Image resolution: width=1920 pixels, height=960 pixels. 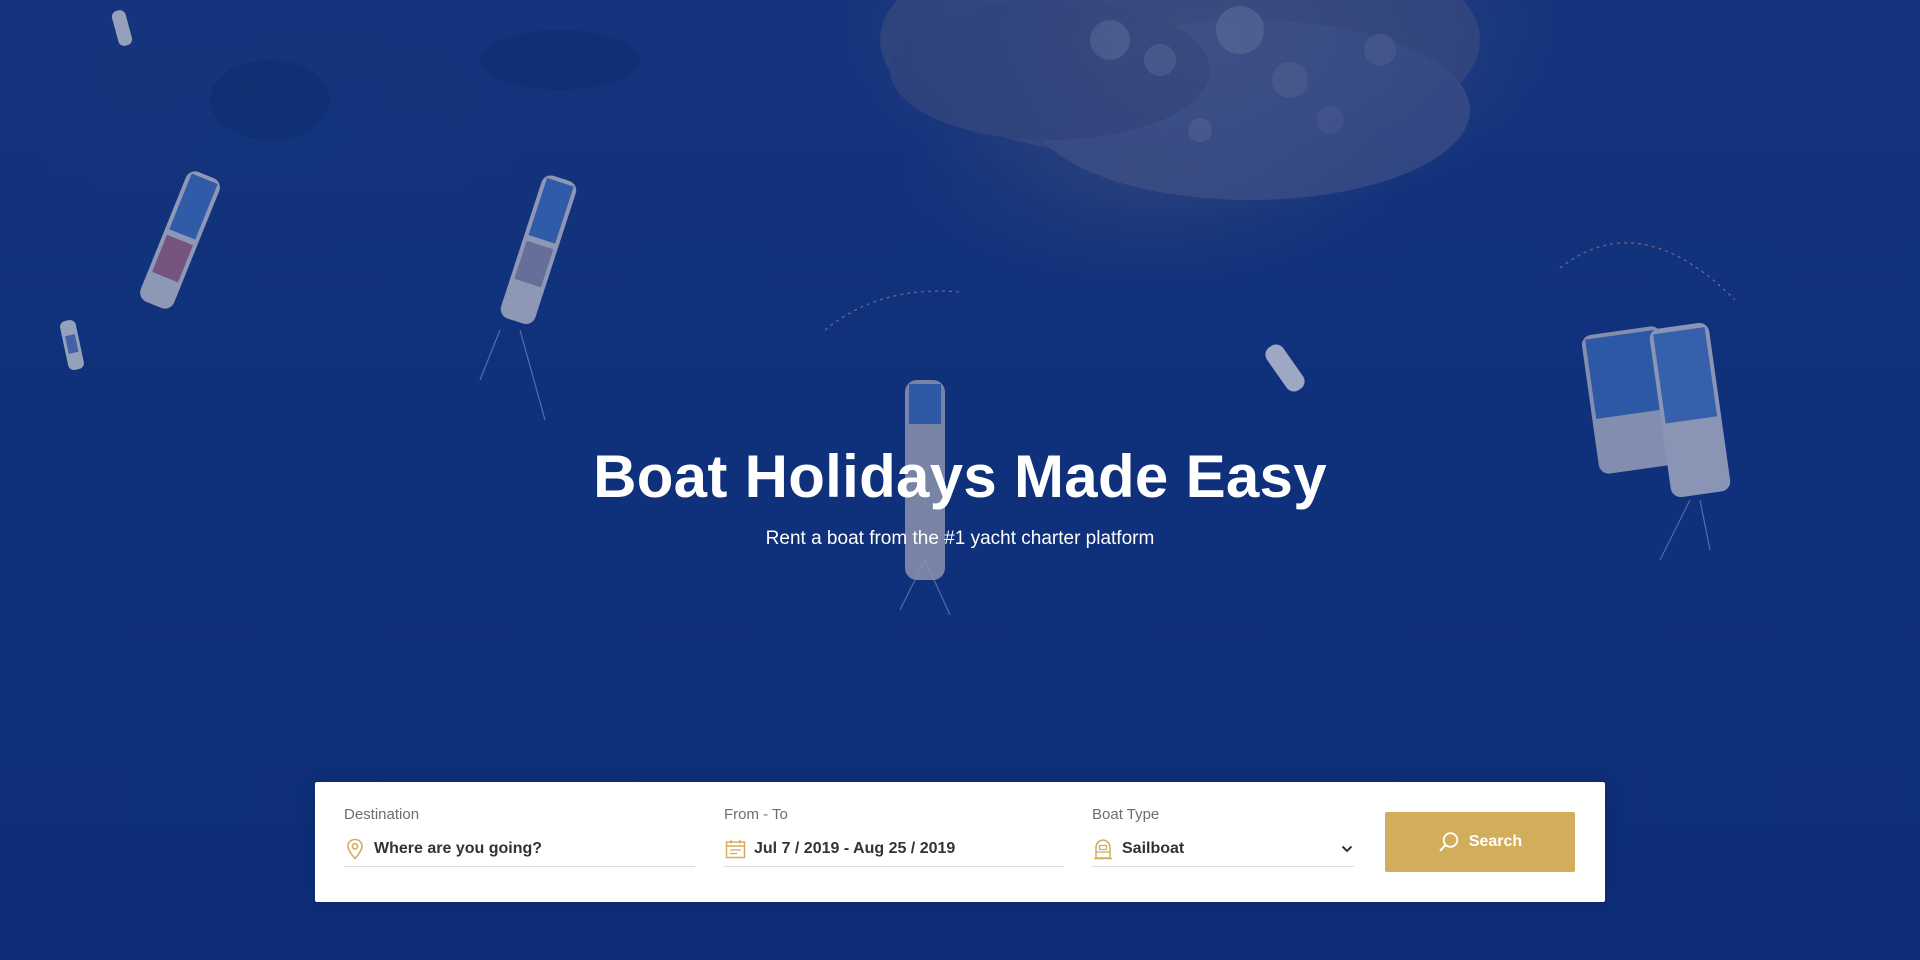 I want to click on search-icon, so click(x=1449, y=842).